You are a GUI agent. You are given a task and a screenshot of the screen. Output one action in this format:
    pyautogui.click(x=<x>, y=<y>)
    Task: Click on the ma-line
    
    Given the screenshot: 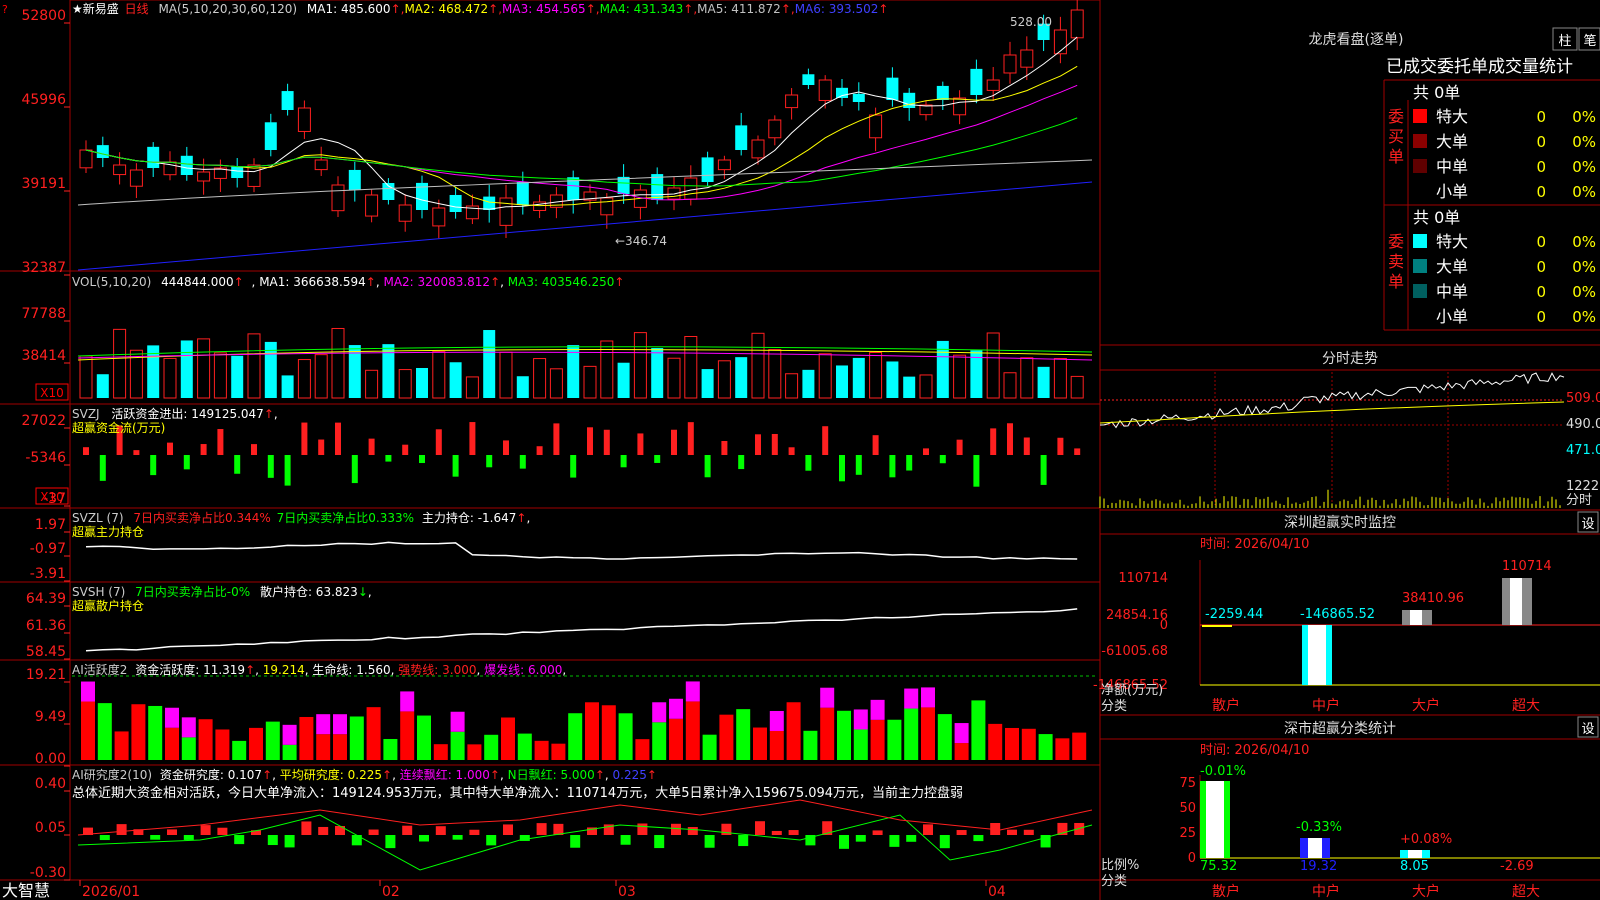 What is the action you would take?
    pyautogui.click(x=581, y=142)
    